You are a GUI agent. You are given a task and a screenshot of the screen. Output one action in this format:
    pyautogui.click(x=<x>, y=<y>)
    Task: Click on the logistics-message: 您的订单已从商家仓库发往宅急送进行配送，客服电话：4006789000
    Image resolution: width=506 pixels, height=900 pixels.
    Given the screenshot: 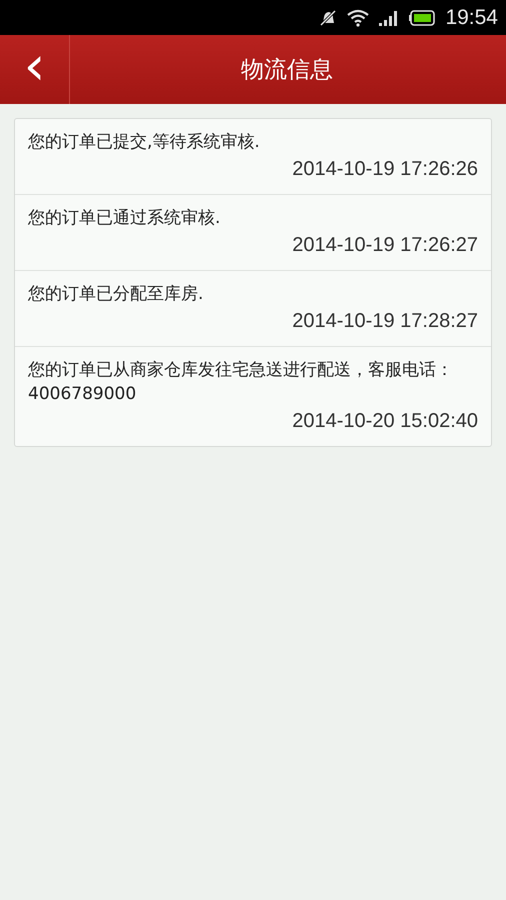 What is the action you would take?
    pyautogui.click(x=241, y=382)
    